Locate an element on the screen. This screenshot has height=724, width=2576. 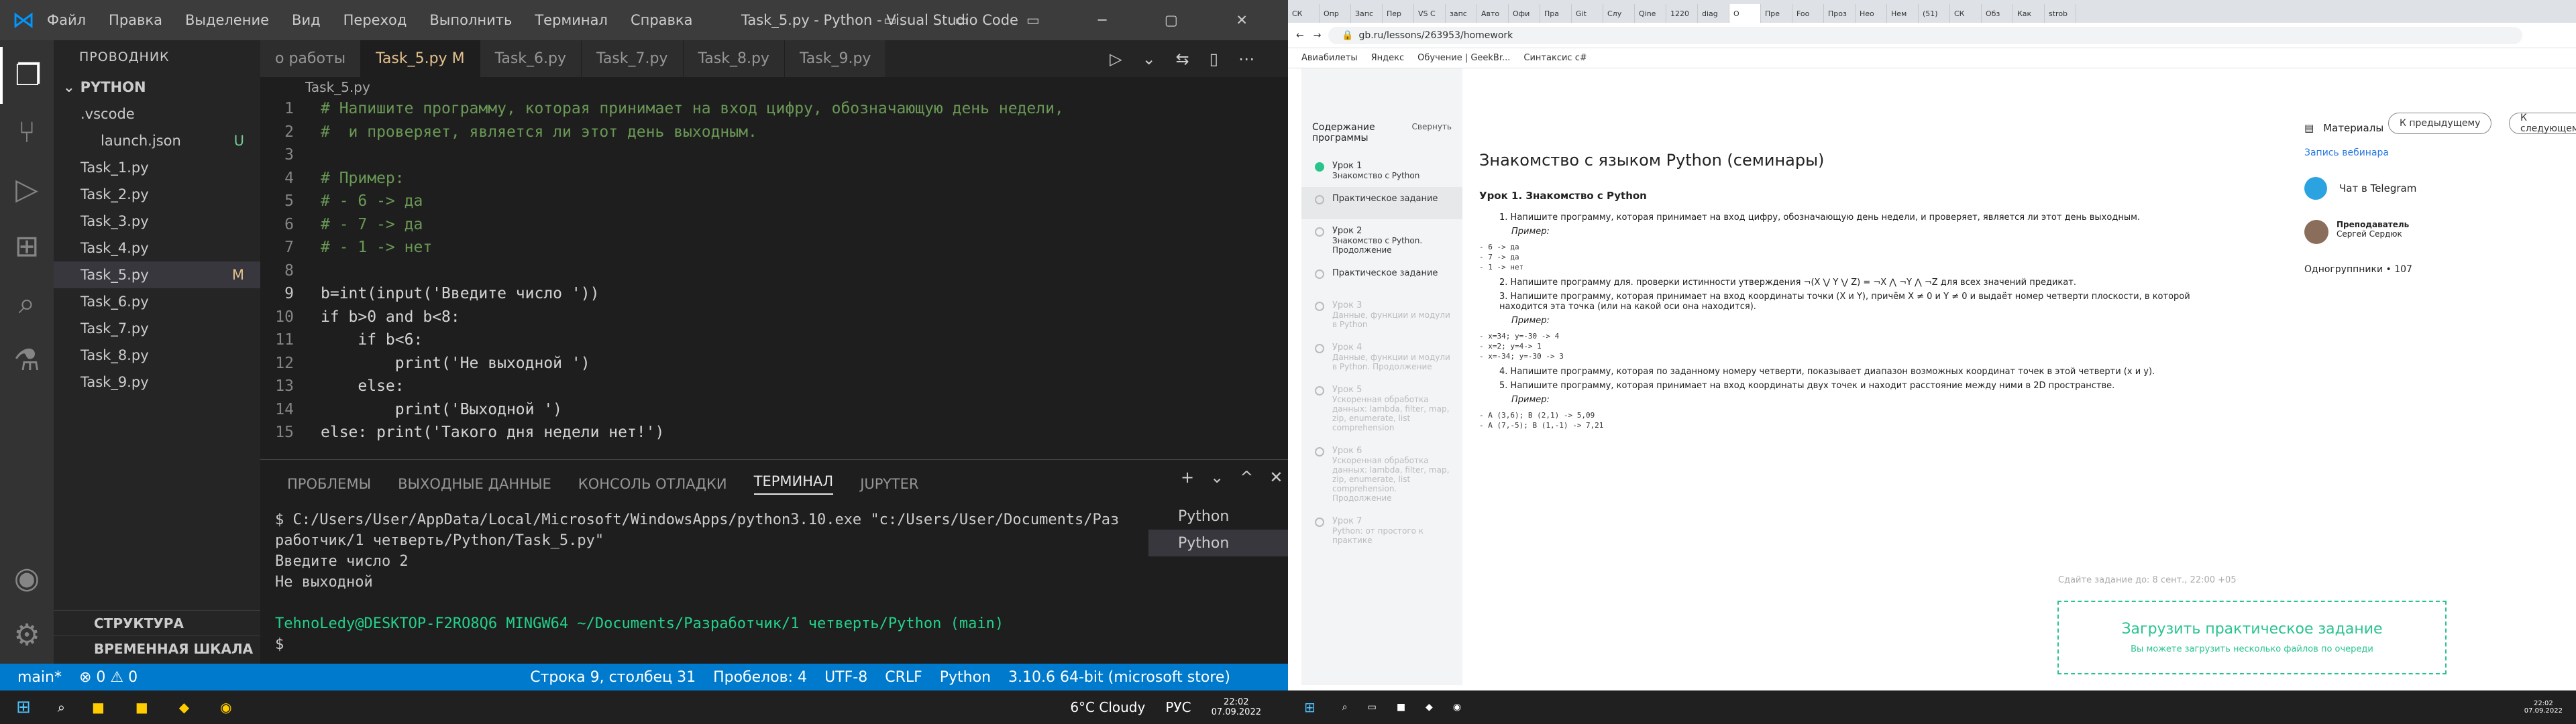
panel-tab: ТЕРМИНАЛ is located at coordinates (793, 484).